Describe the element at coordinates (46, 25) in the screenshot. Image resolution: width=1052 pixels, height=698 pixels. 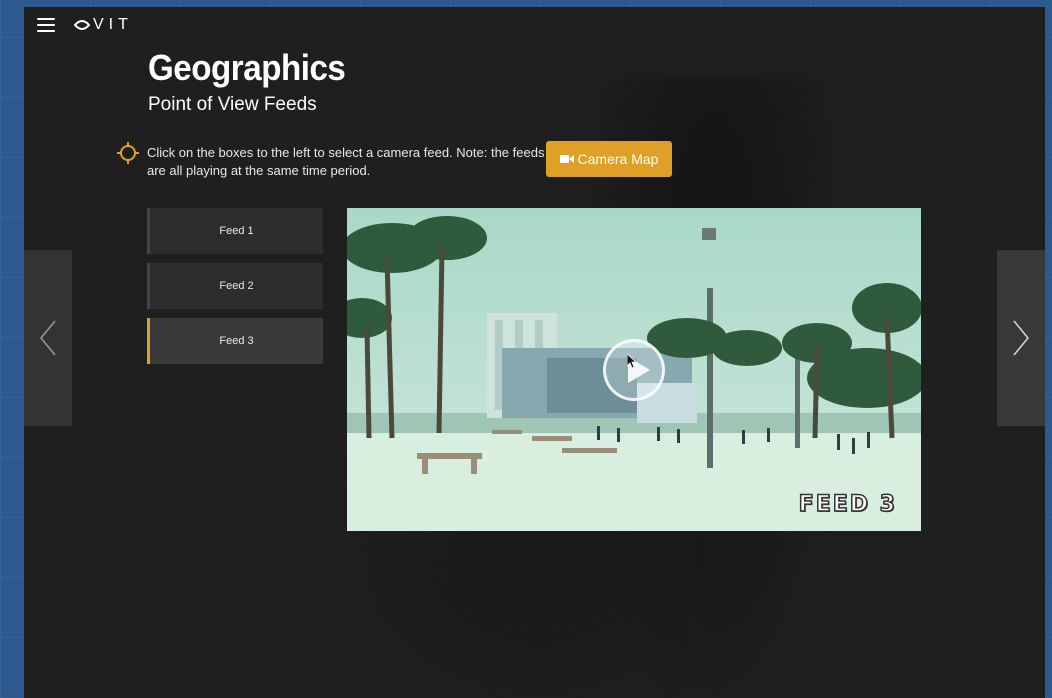
I see `hamburger-icon` at that location.